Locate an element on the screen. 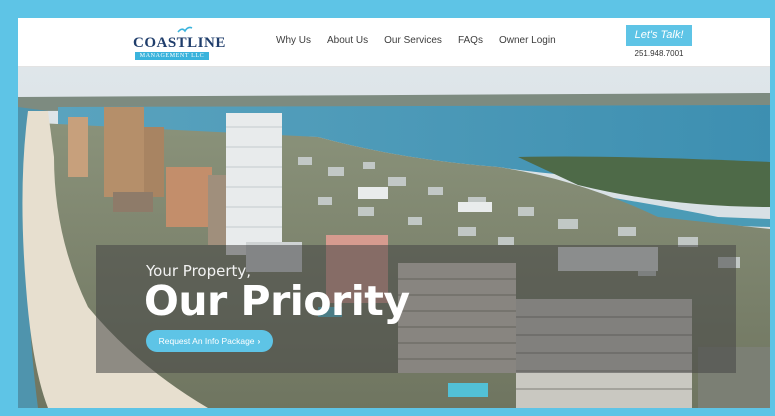 This screenshot has width=775, height=416. nav-about-us: About Us is located at coordinates (347, 41).